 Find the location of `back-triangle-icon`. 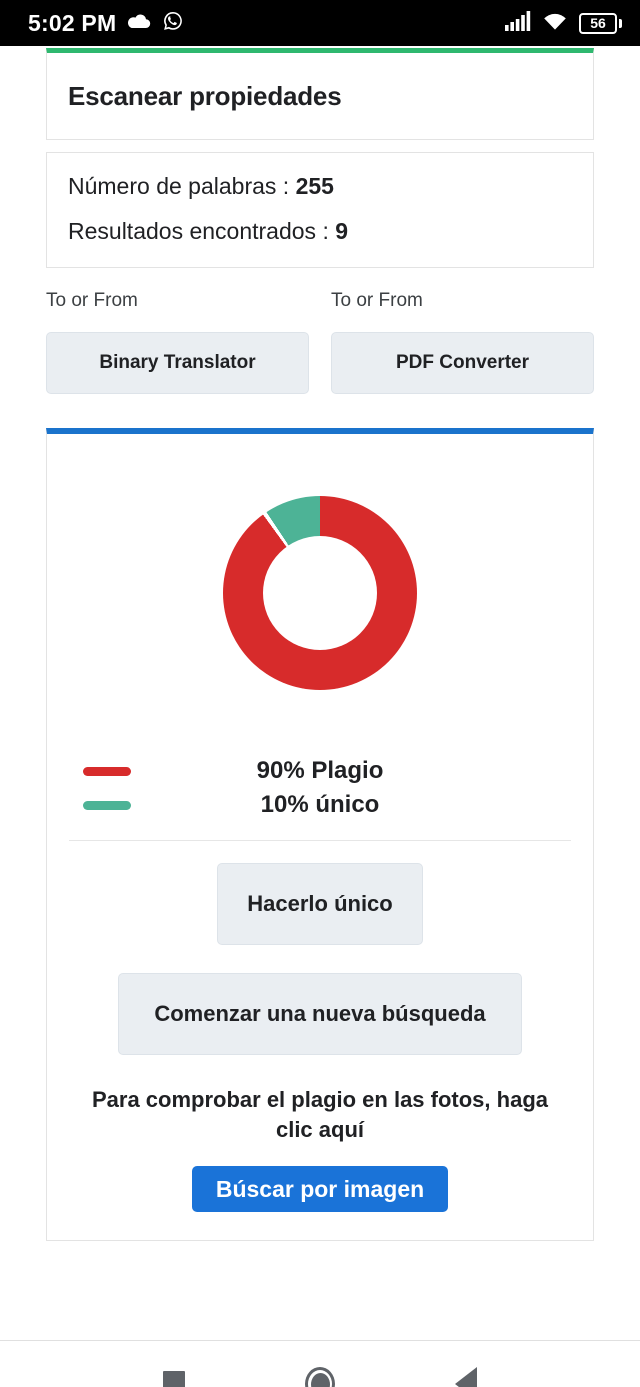

back-triangle-icon is located at coordinates (466, 1377).